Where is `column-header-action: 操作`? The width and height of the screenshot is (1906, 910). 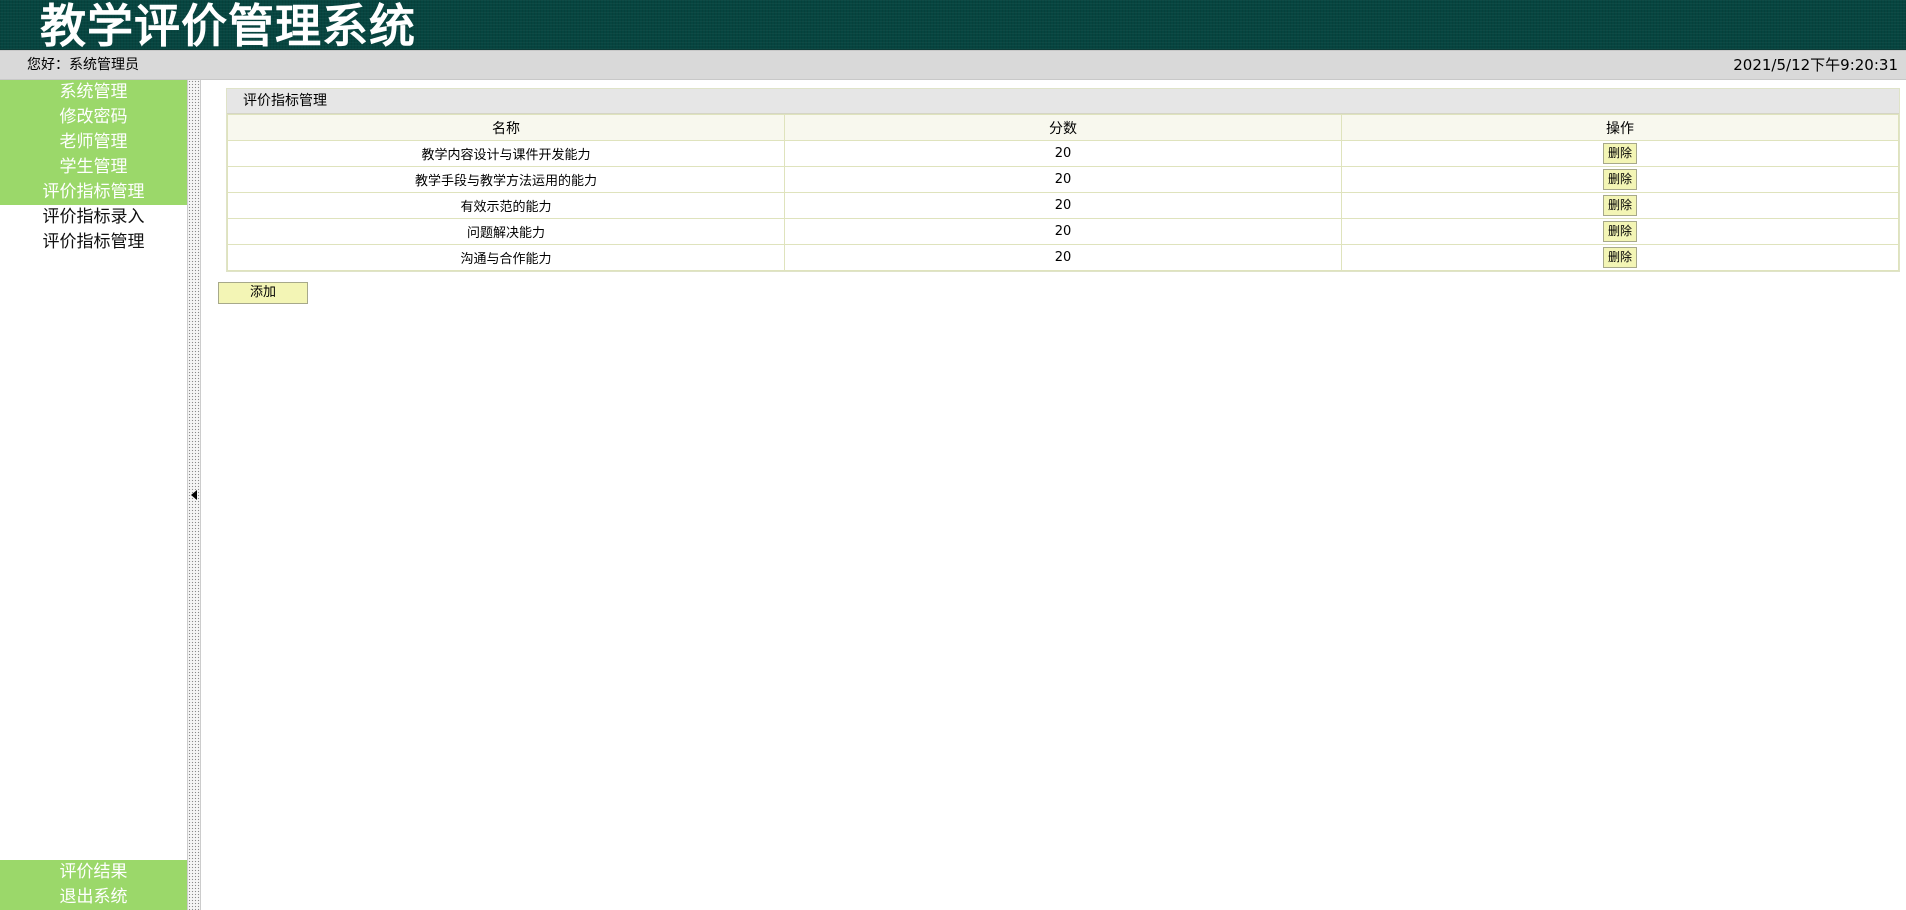
column-header-action: 操作 is located at coordinates (1620, 127).